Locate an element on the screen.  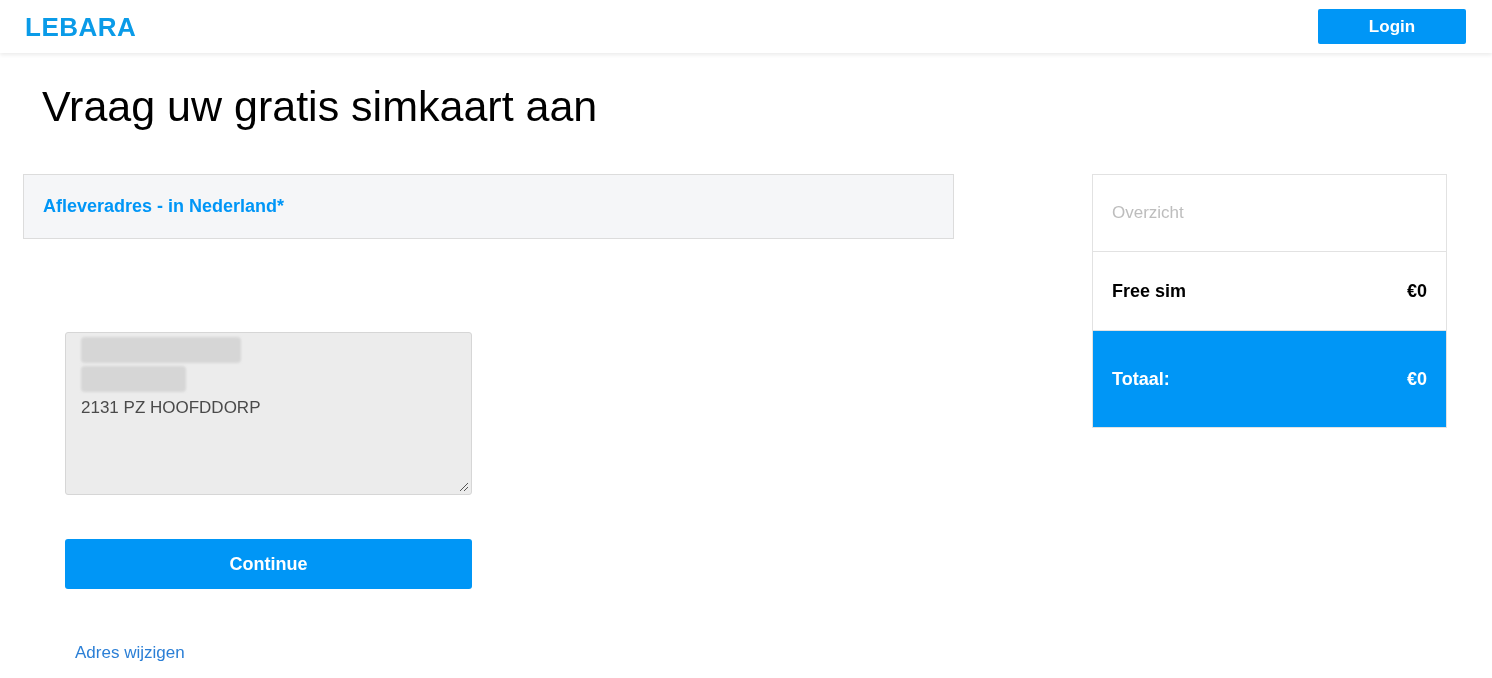
brand-logo: LEBARA is located at coordinates (81, 26).